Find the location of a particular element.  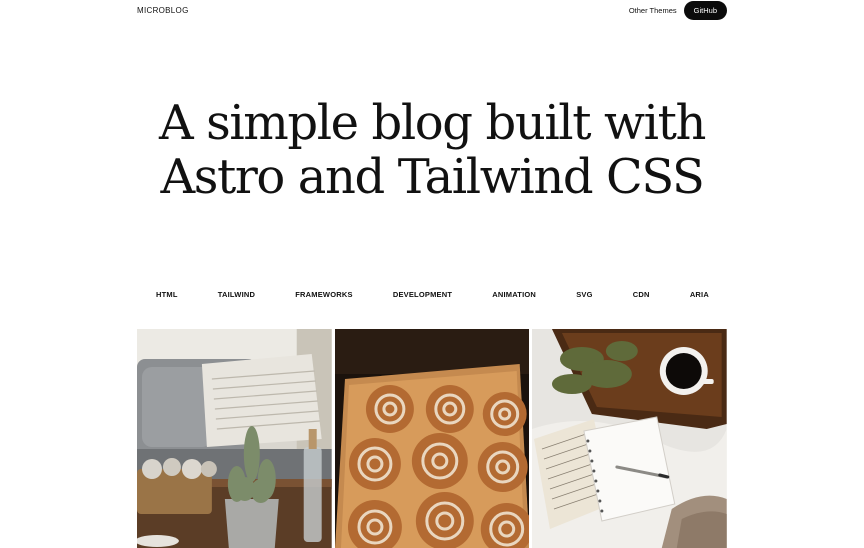

cinnamon-rolls-photo is located at coordinates (432, 438).